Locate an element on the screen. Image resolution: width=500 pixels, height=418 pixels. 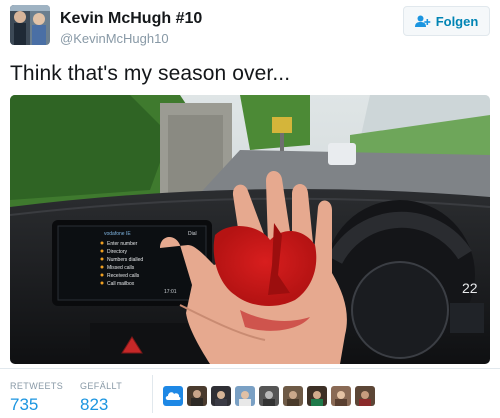
display-name: Kevin McHugh #10 is located at coordinates (131, 19).